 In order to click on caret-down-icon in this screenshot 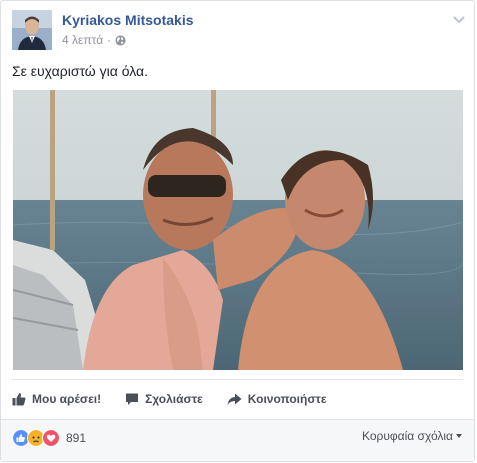, I will do `click(459, 436)`.